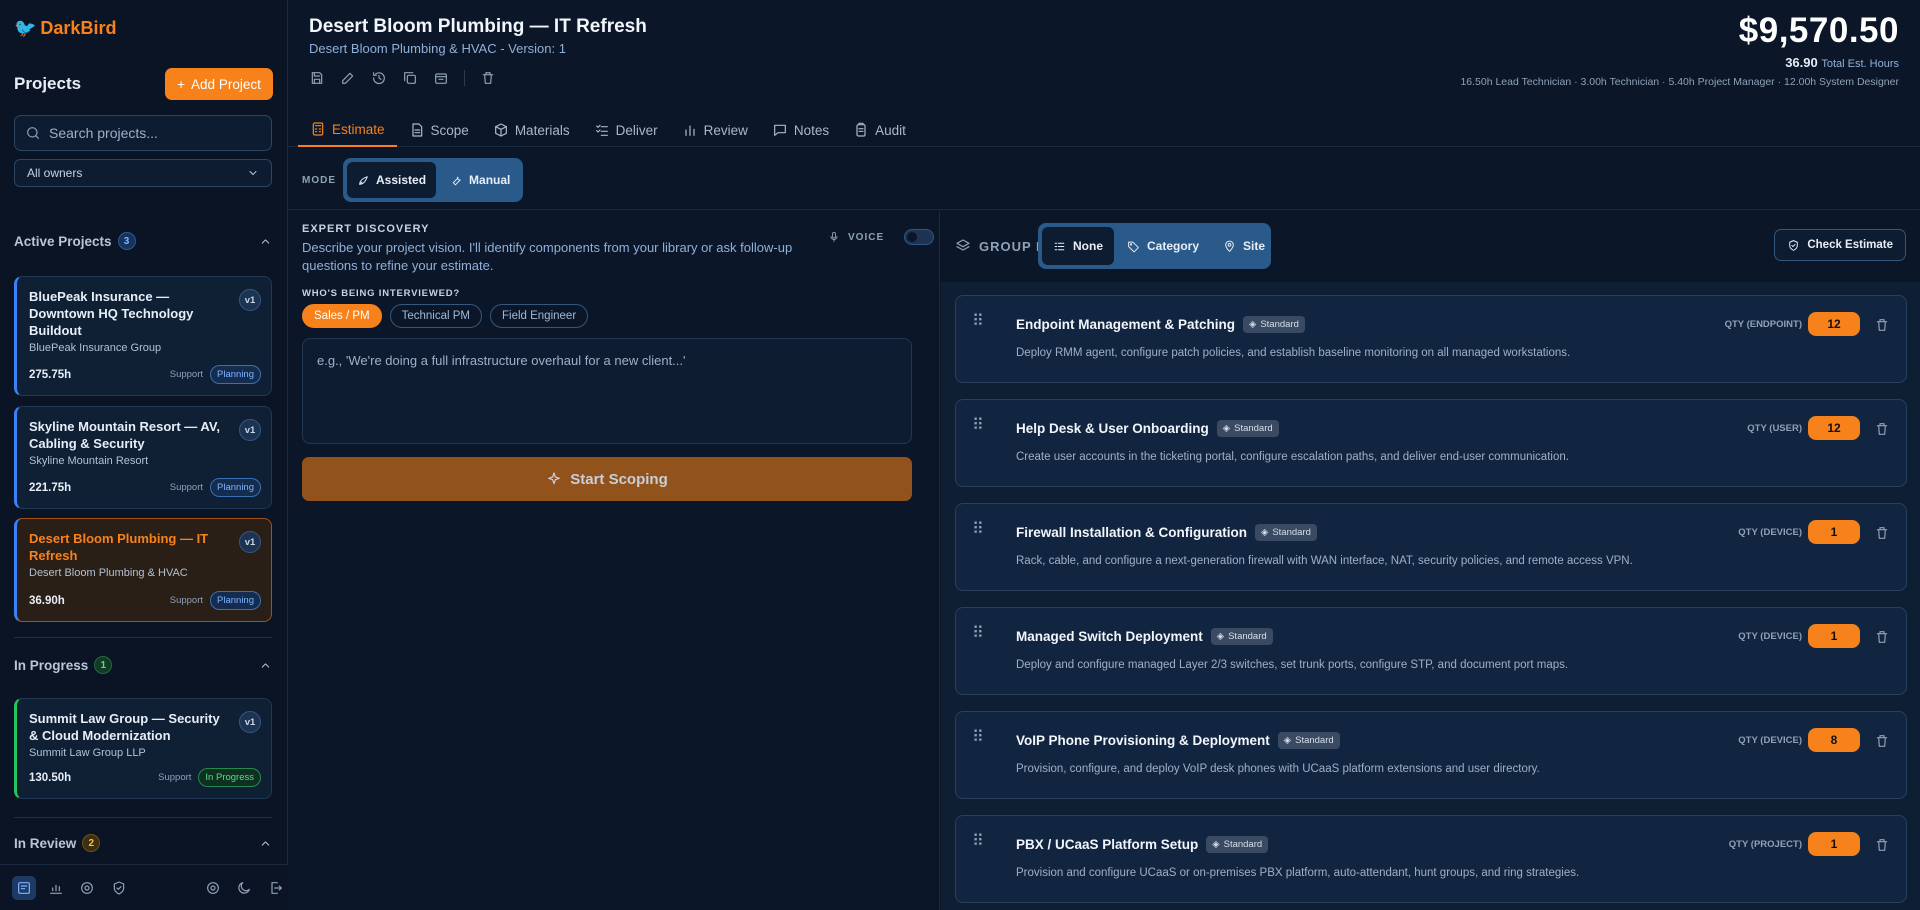  Describe the element at coordinates (1133, 246) in the screenshot. I see `tag-icon` at that location.